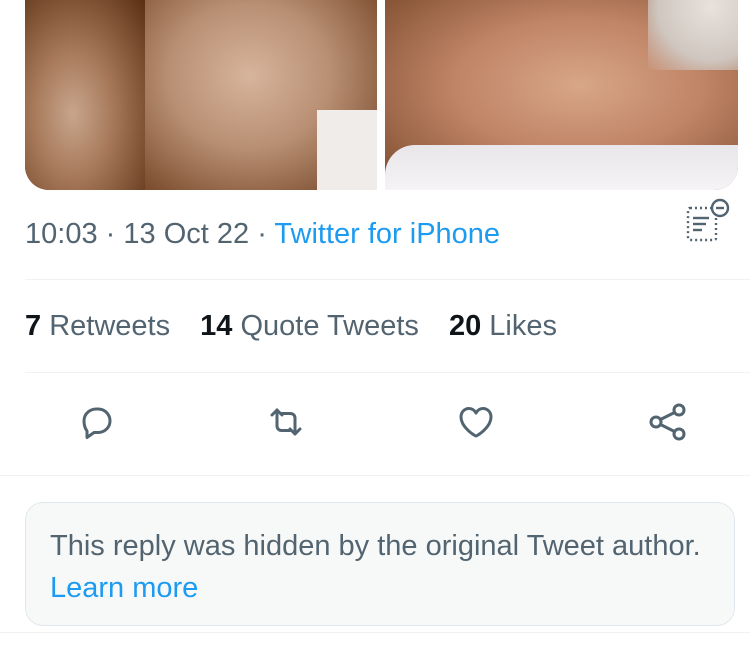  Describe the element at coordinates (523, 326) in the screenshot. I see `likes-label: Likes` at that location.